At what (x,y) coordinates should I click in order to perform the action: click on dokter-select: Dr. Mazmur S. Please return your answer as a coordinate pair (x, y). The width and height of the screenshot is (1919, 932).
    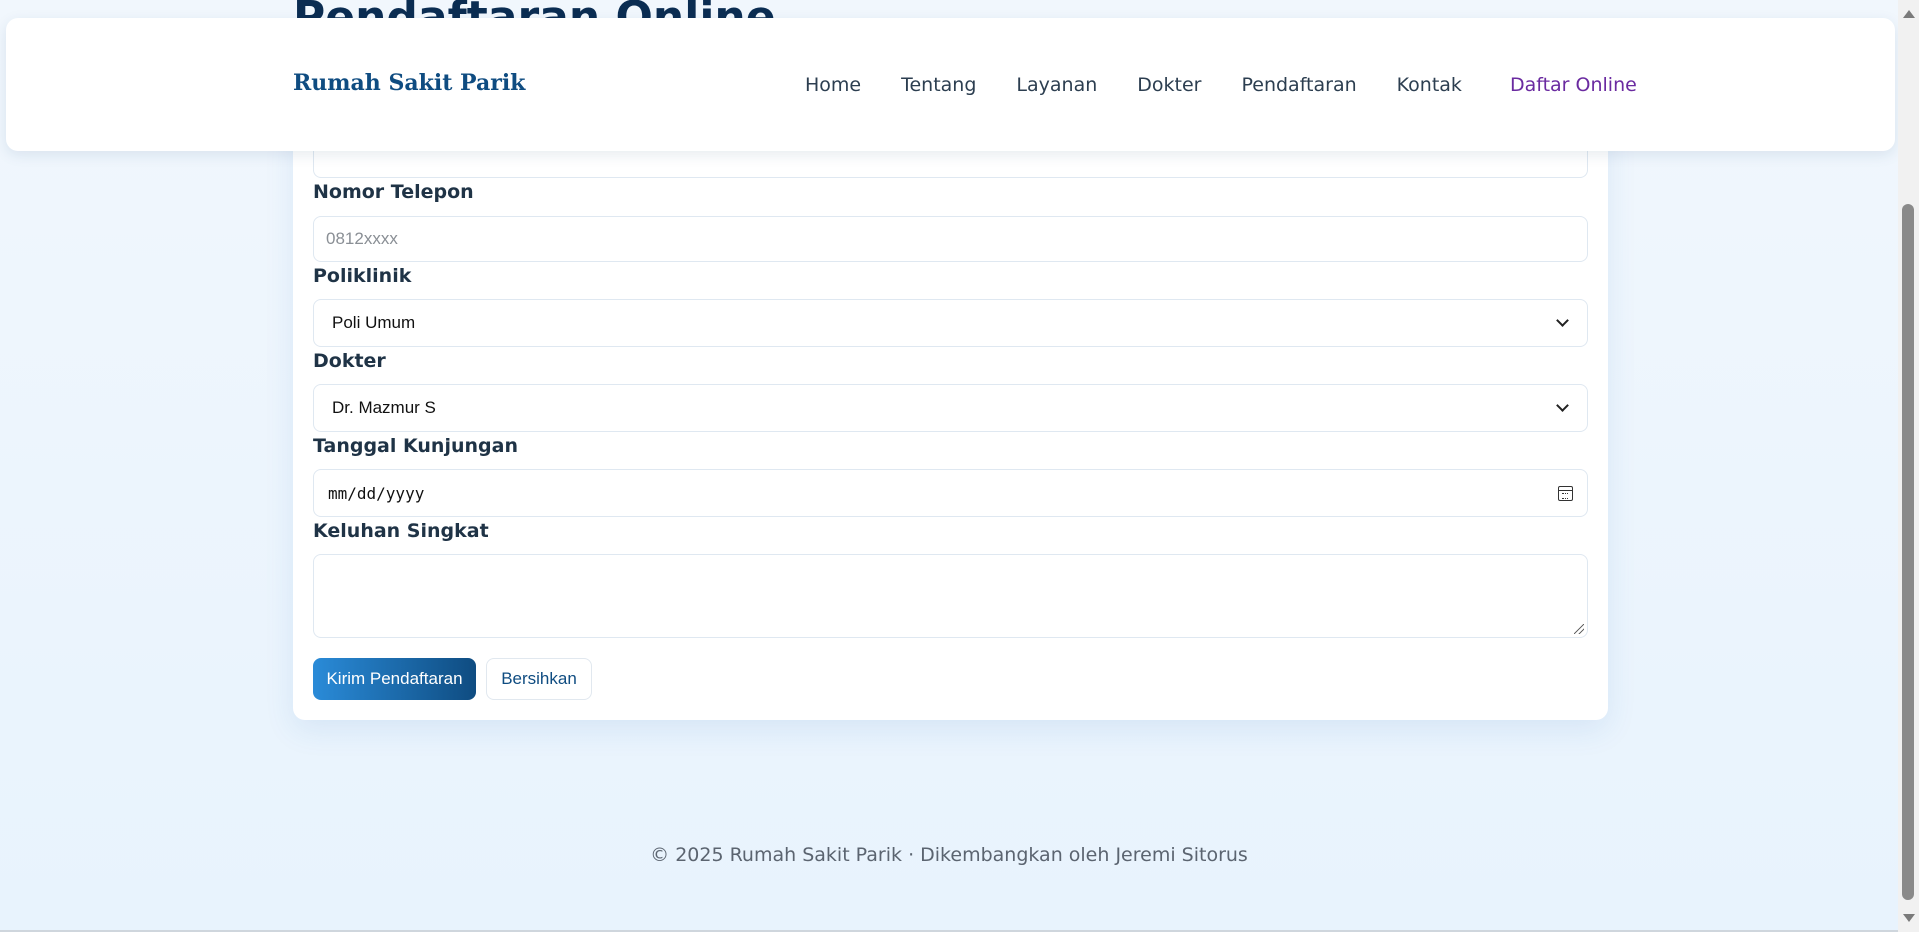
    Looking at the image, I should click on (950, 408).